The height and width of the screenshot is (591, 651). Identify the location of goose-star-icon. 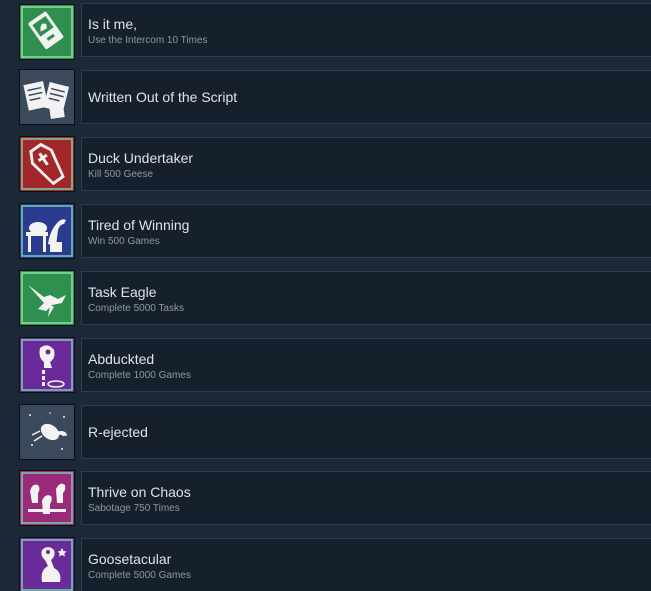
(47, 564).